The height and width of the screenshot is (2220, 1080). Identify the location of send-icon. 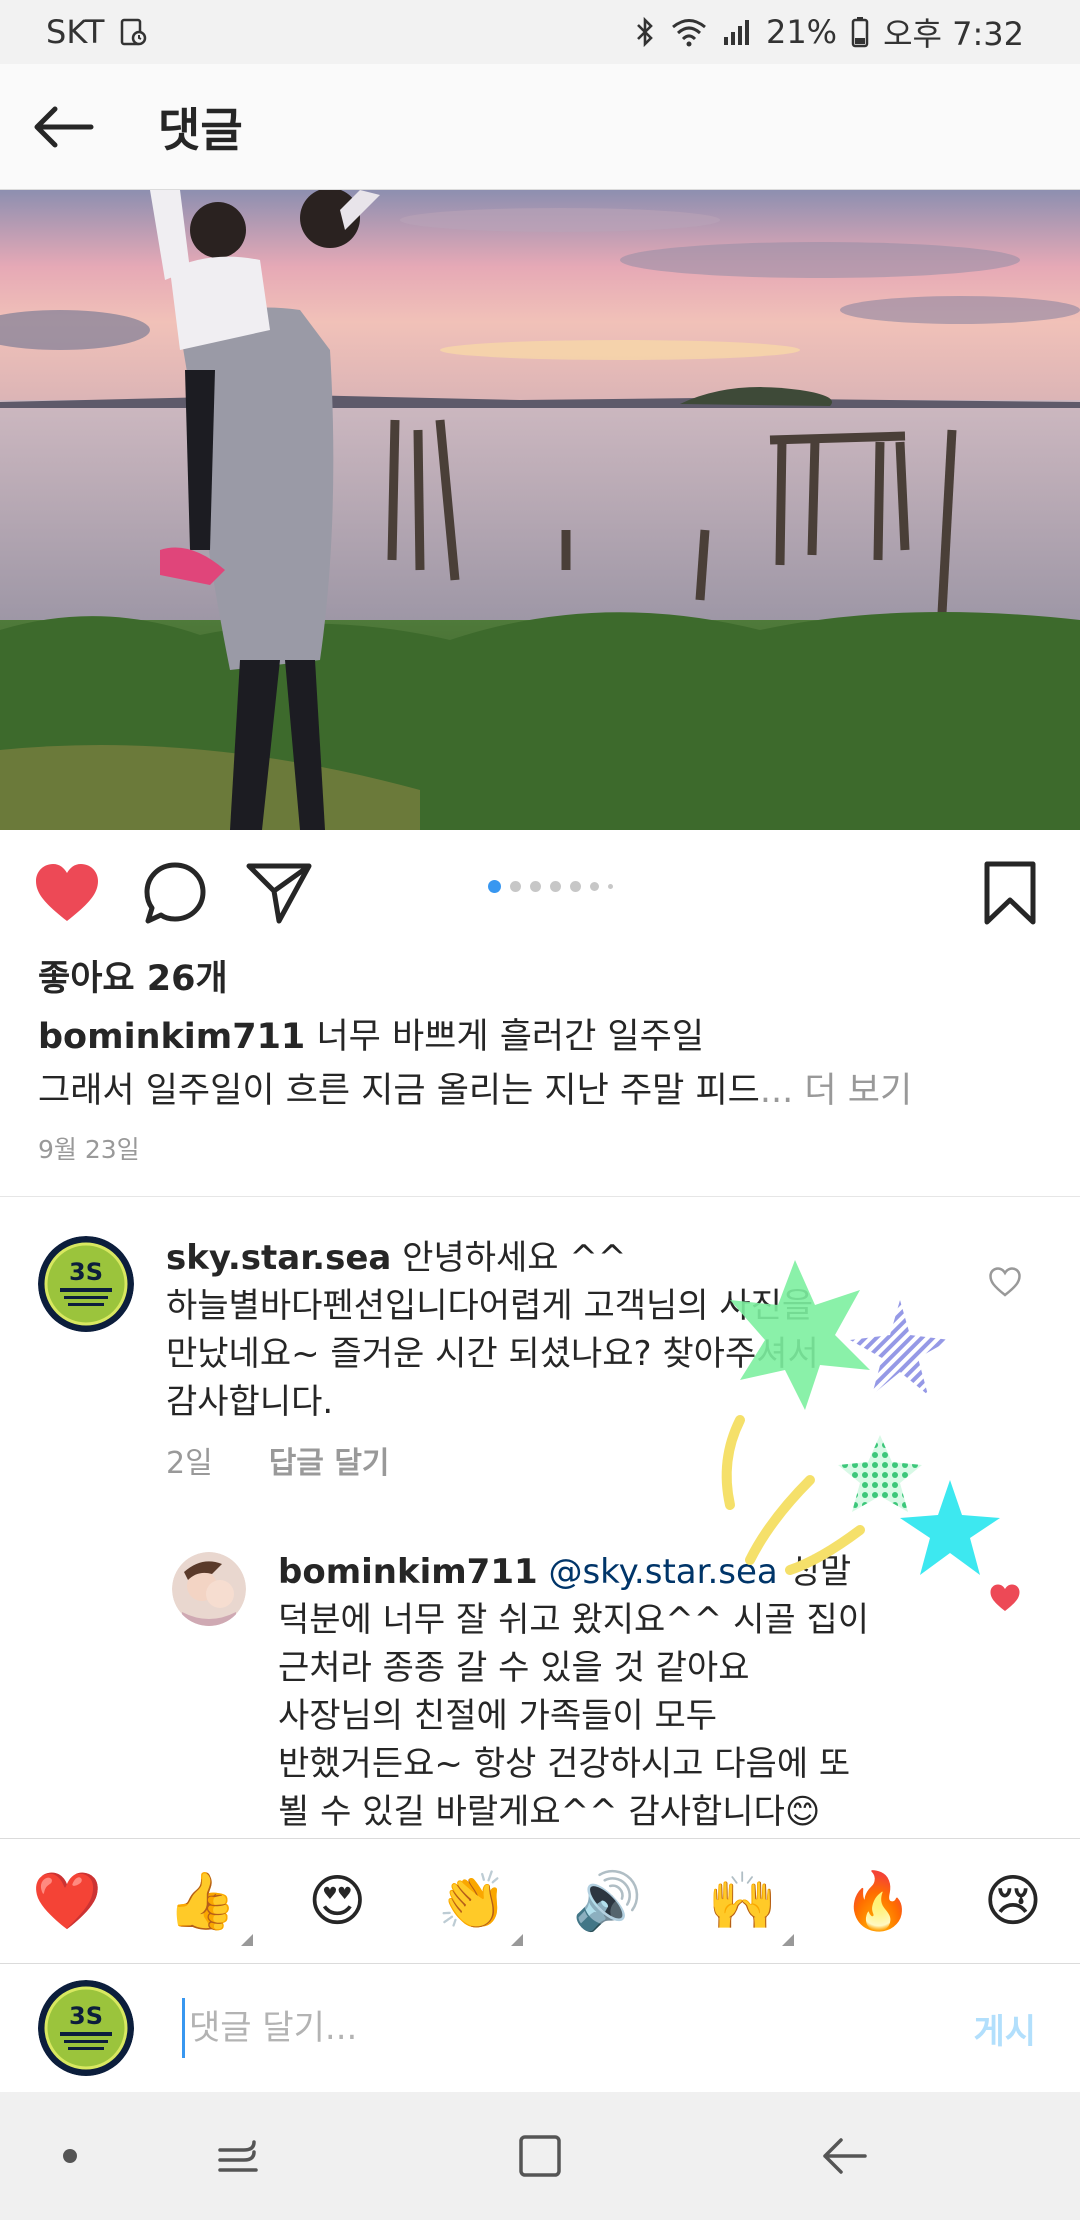
(279, 893).